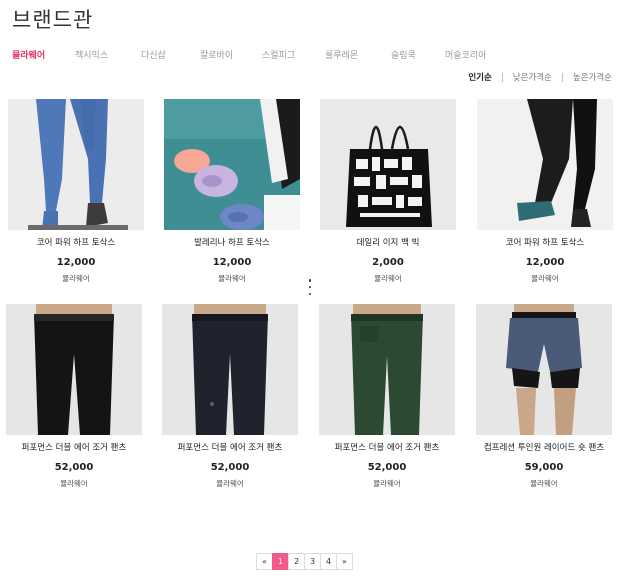 The width and height of the screenshot is (622, 579). What do you see at coordinates (280, 561) in the screenshot?
I see `page-button-1: 1` at bounding box center [280, 561].